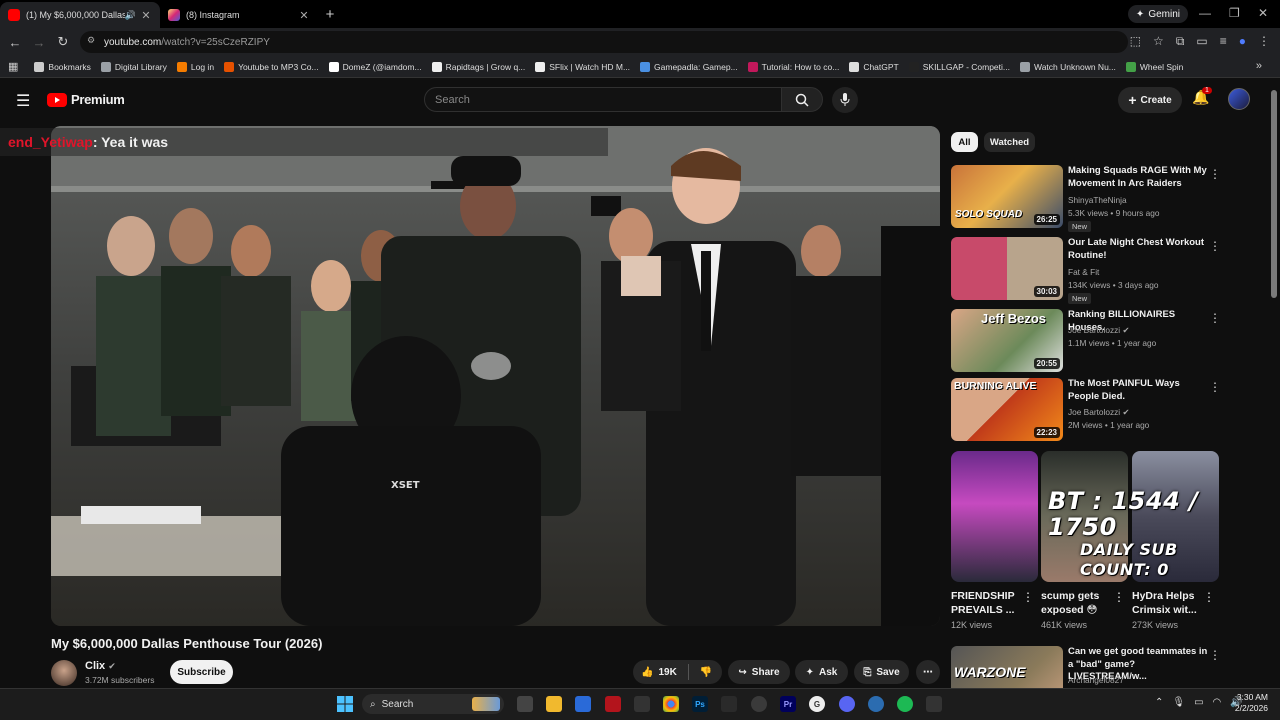 This screenshot has width=1280, height=720. I want to click on create-button: + Create, so click(1150, 100).